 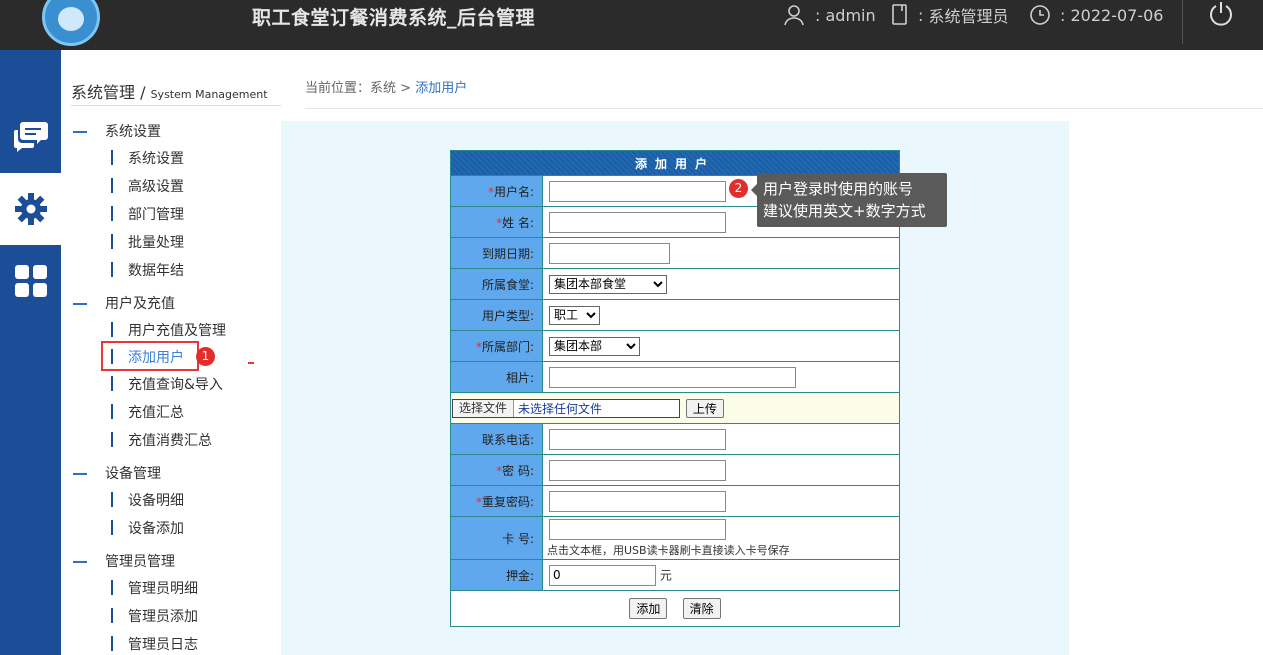 What do you see at coordinates (608, 284) in the screenshot?
I see `canteen-select: 集团本部食堂` at bounding box center [608, 284].